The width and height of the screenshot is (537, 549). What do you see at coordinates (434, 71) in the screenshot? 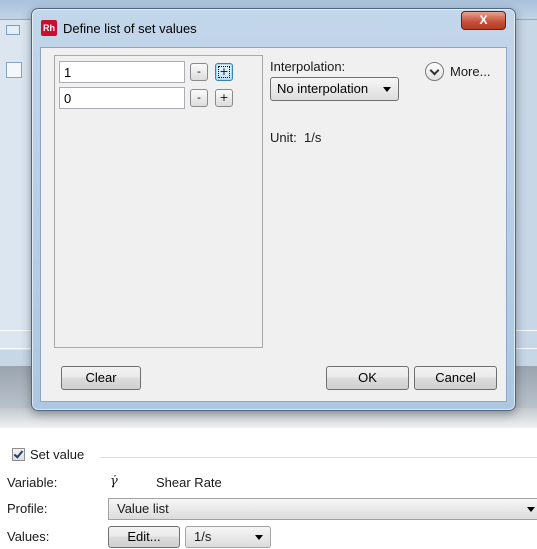
I see `chevron-down-icon` at bounding box center [434, 71].